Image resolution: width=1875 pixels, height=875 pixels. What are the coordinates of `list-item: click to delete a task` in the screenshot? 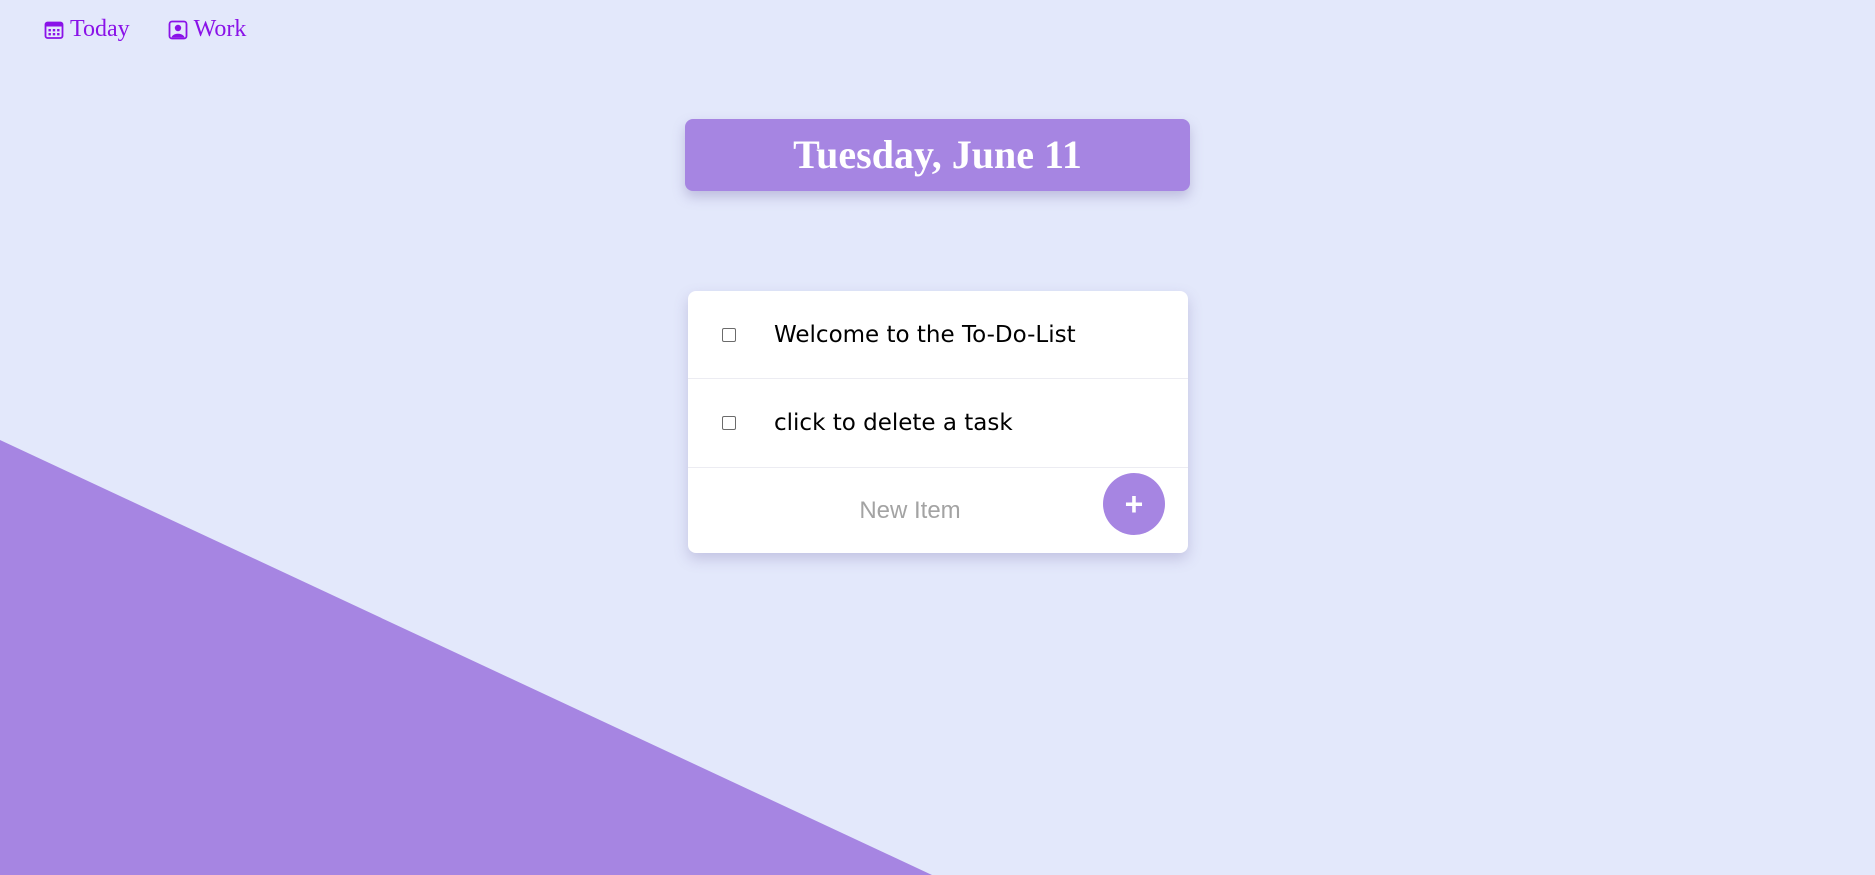 It's located at (938, 423).